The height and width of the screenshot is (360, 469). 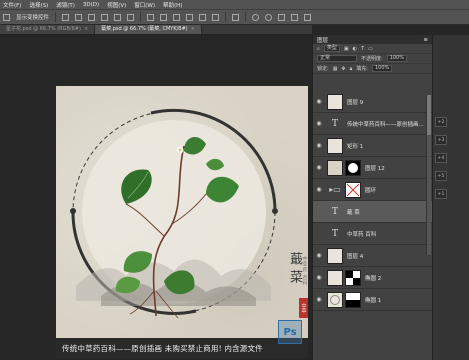 I want to click on auto-align-icon, so click(x=236, y=17).